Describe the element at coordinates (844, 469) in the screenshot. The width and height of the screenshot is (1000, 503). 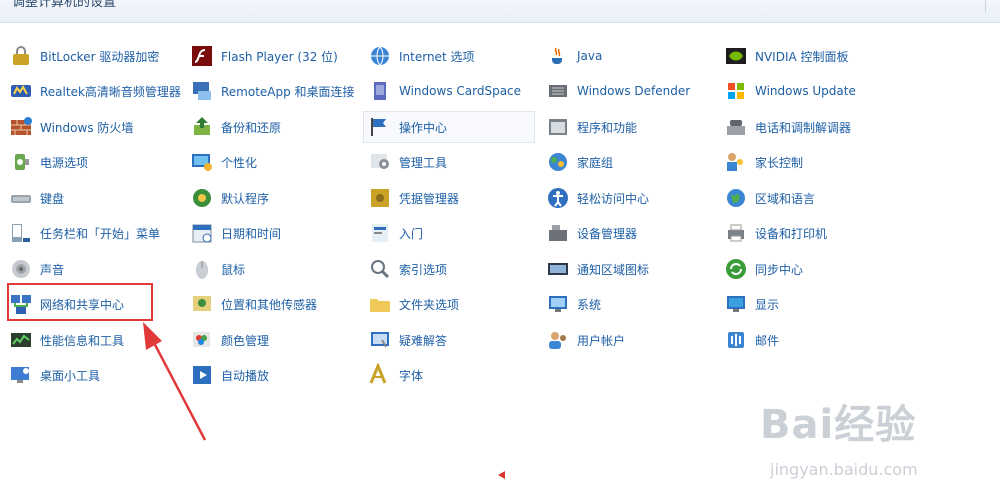
I see `watermark-url: jingyan.baidu.com` at that location.